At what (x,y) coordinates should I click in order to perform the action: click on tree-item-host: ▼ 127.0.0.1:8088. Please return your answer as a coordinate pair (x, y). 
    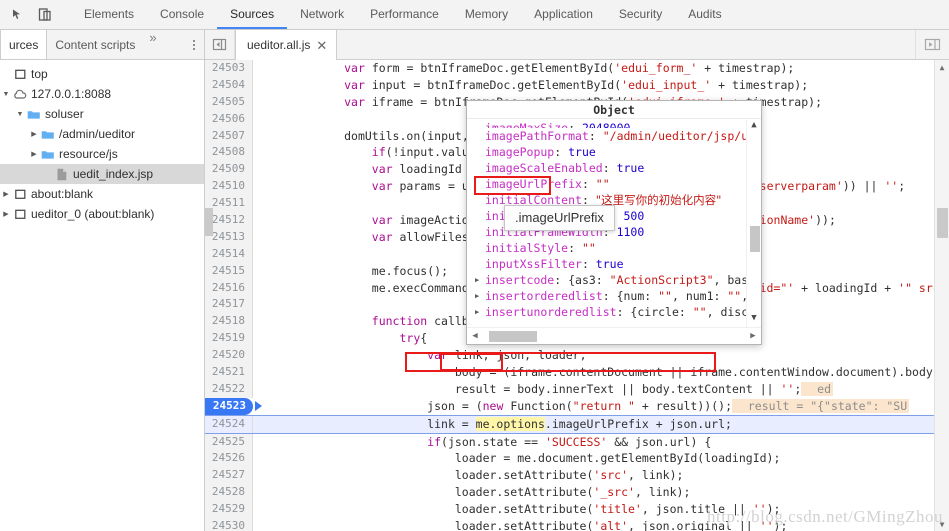
    Looking at the image, I should click on (102, 94).